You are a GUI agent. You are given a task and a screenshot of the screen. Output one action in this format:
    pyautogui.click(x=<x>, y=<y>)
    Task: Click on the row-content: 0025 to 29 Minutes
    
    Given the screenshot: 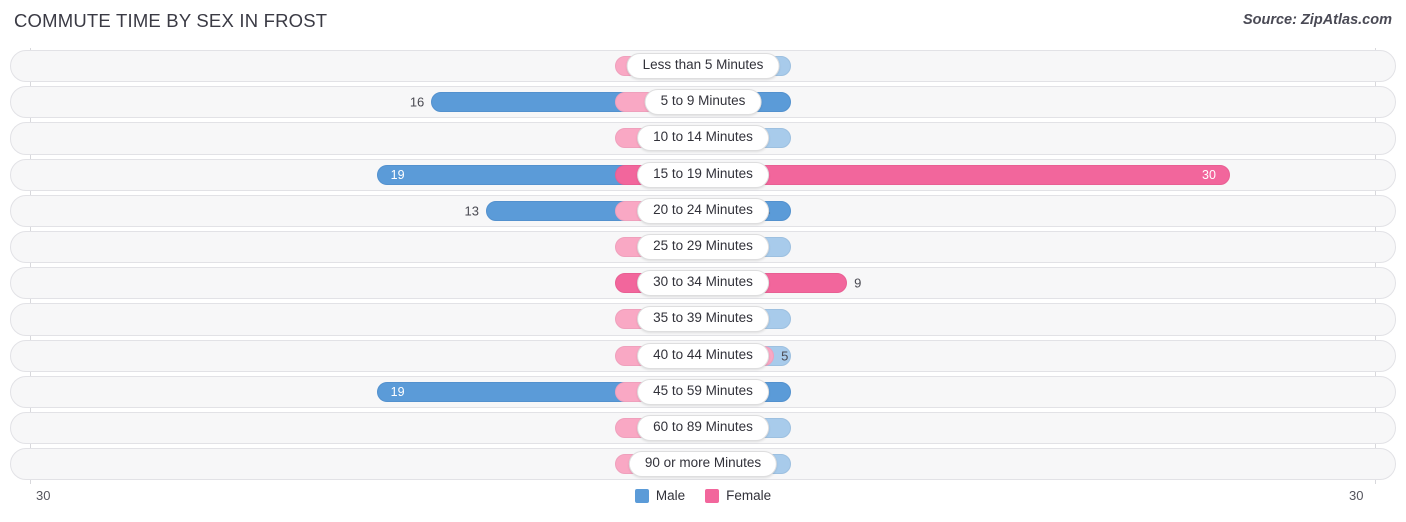 What is the action you would take?
    pyautogui.click(x=703, y=247)
    